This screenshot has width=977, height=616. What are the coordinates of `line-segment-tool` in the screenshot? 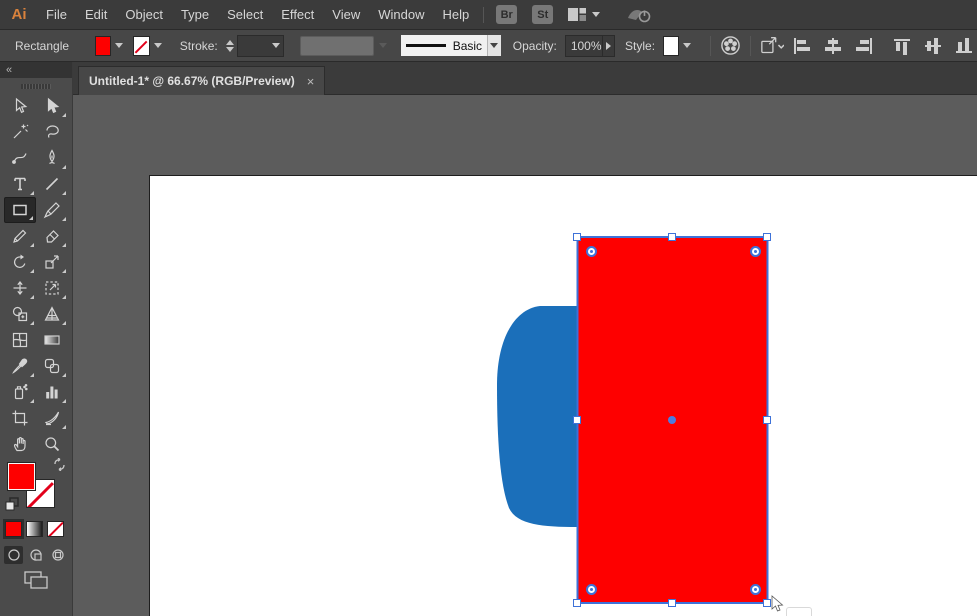 It's located at (52, 184).